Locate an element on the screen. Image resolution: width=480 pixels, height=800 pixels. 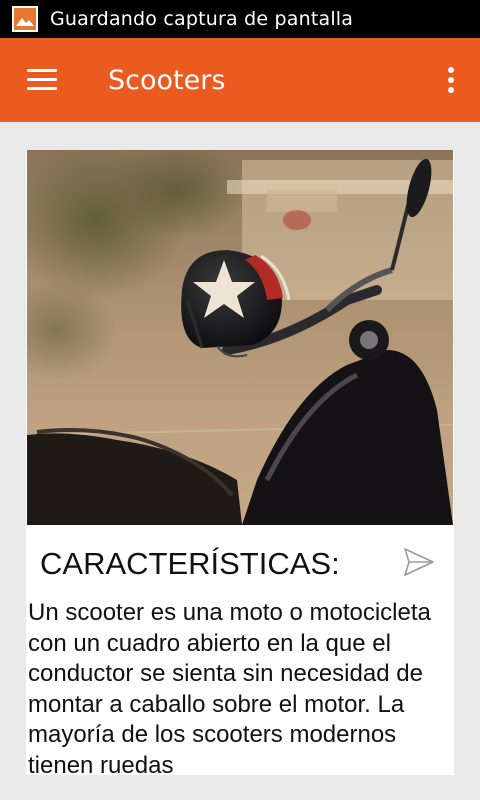
more-options-icon is located at coordinates (451, 80).